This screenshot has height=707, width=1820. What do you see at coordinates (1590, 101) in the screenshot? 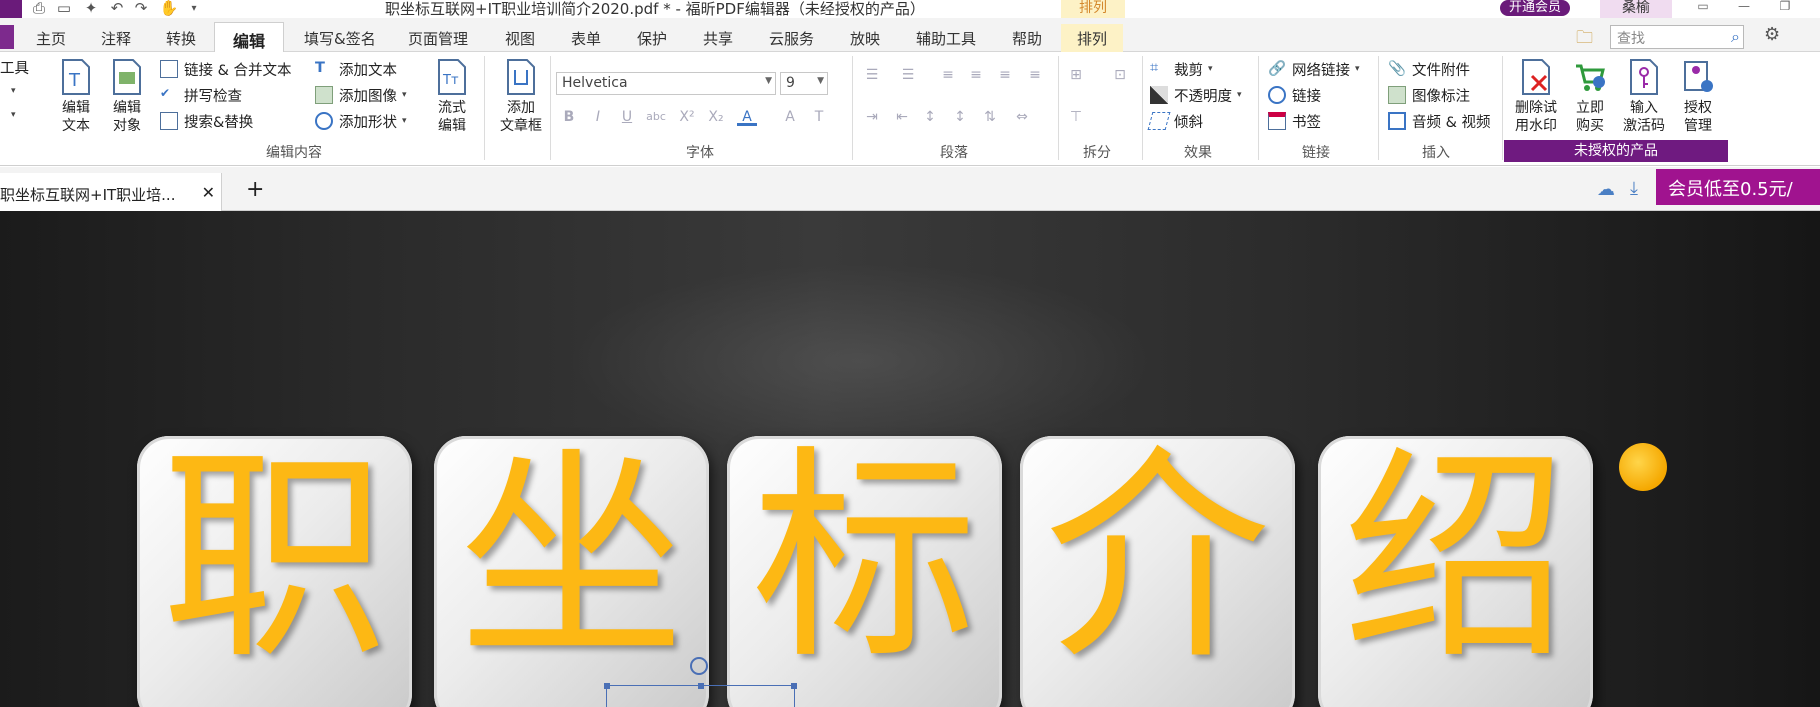
I see `buy-now-button: 立即 购买` at bounding box center [1590, 101].